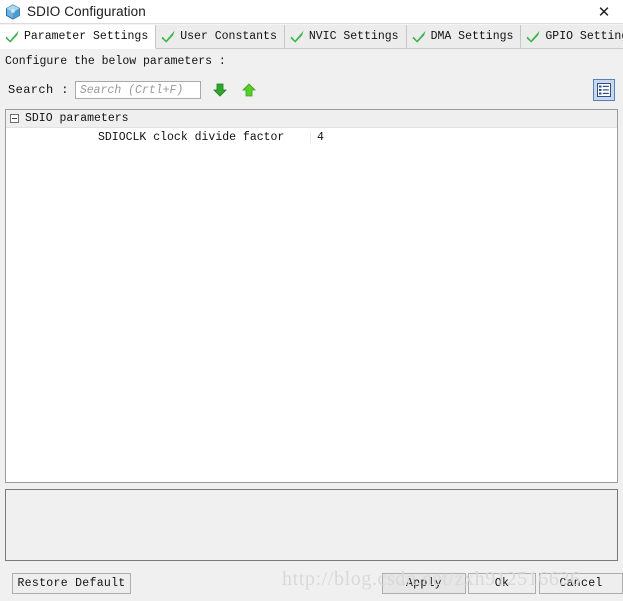  I want to click on arrow-up-icon, so click(249, 90).